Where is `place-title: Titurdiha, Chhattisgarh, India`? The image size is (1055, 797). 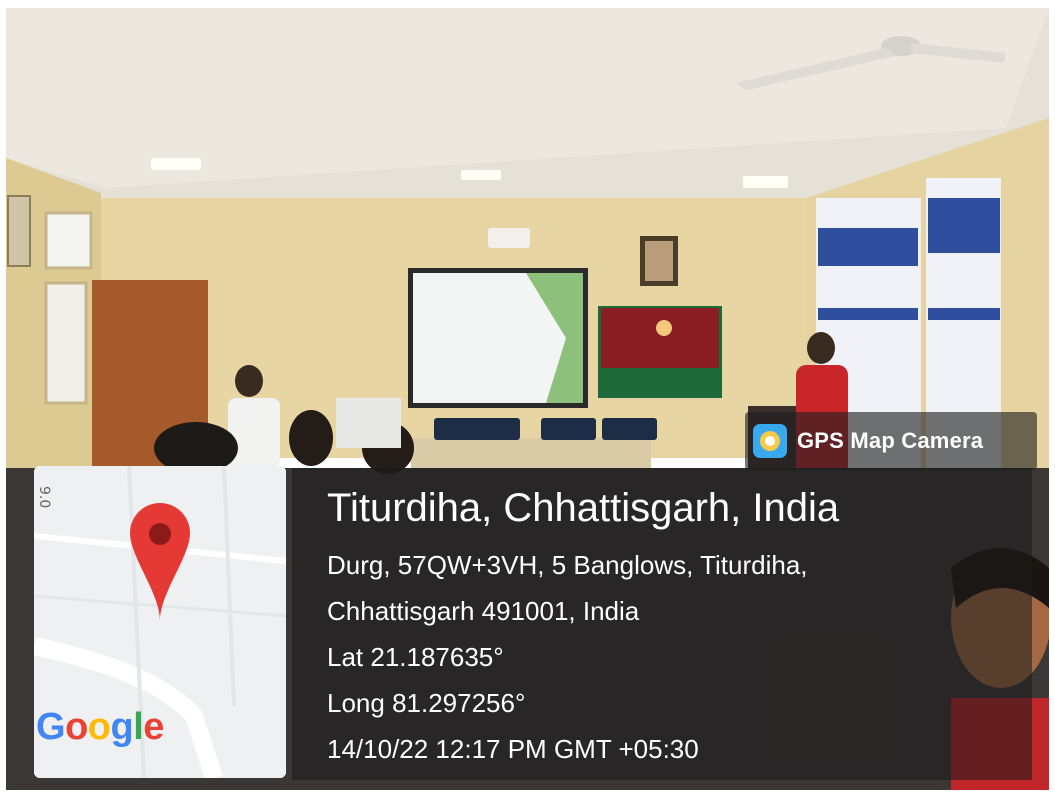 place-title: Titurdiha, Chhattisgarh, India is located at coordinates (583, 508).